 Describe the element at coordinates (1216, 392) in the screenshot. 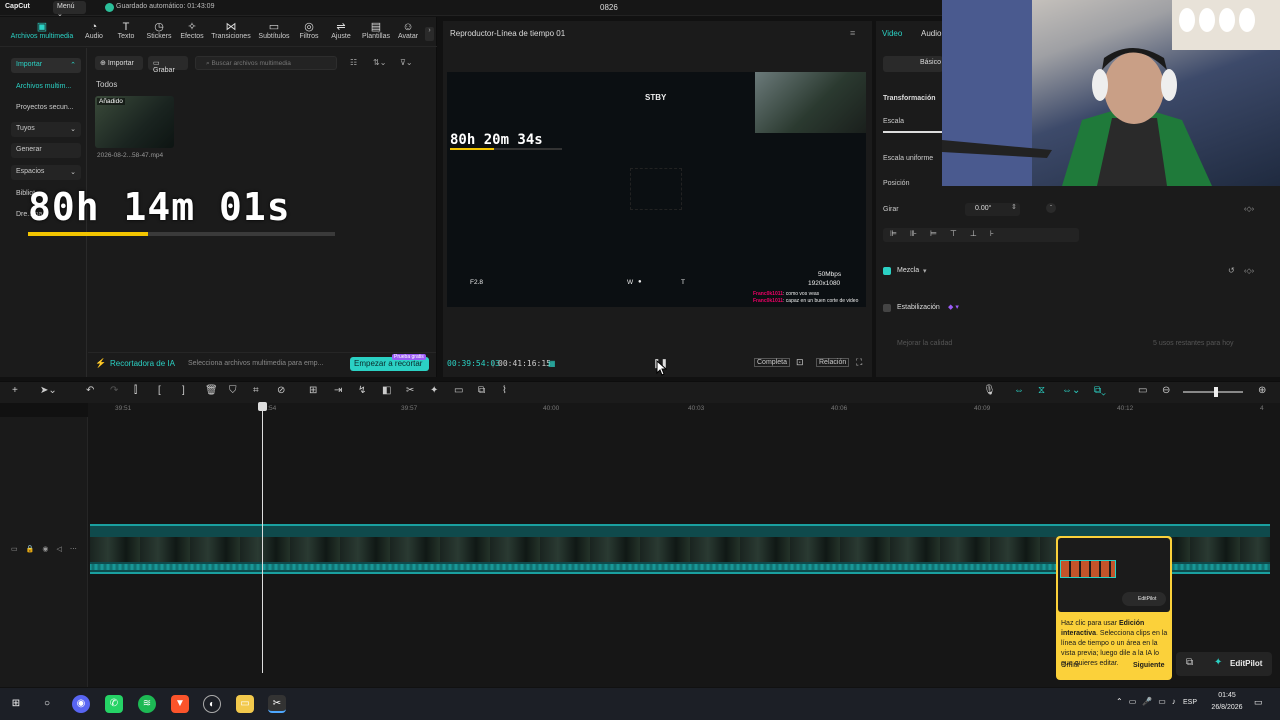

I see `zoom-slider-handle` at that location.